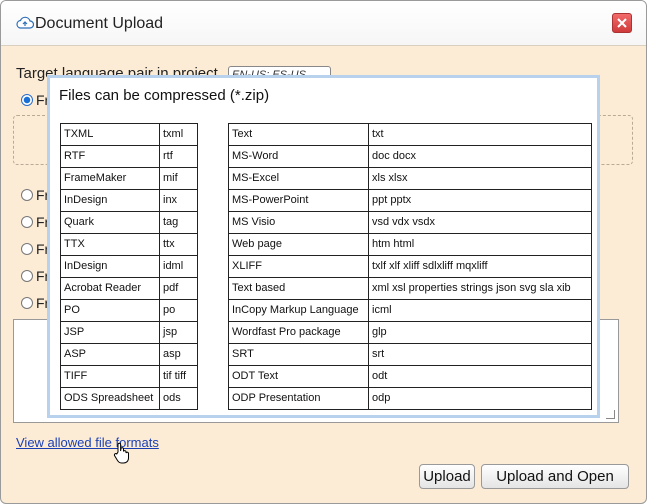 The height and width of the screenshot is (504, 647). Describe the element at coordinates (25, 22) in the screenshot. I see `cloud-upload-icon` at that location.